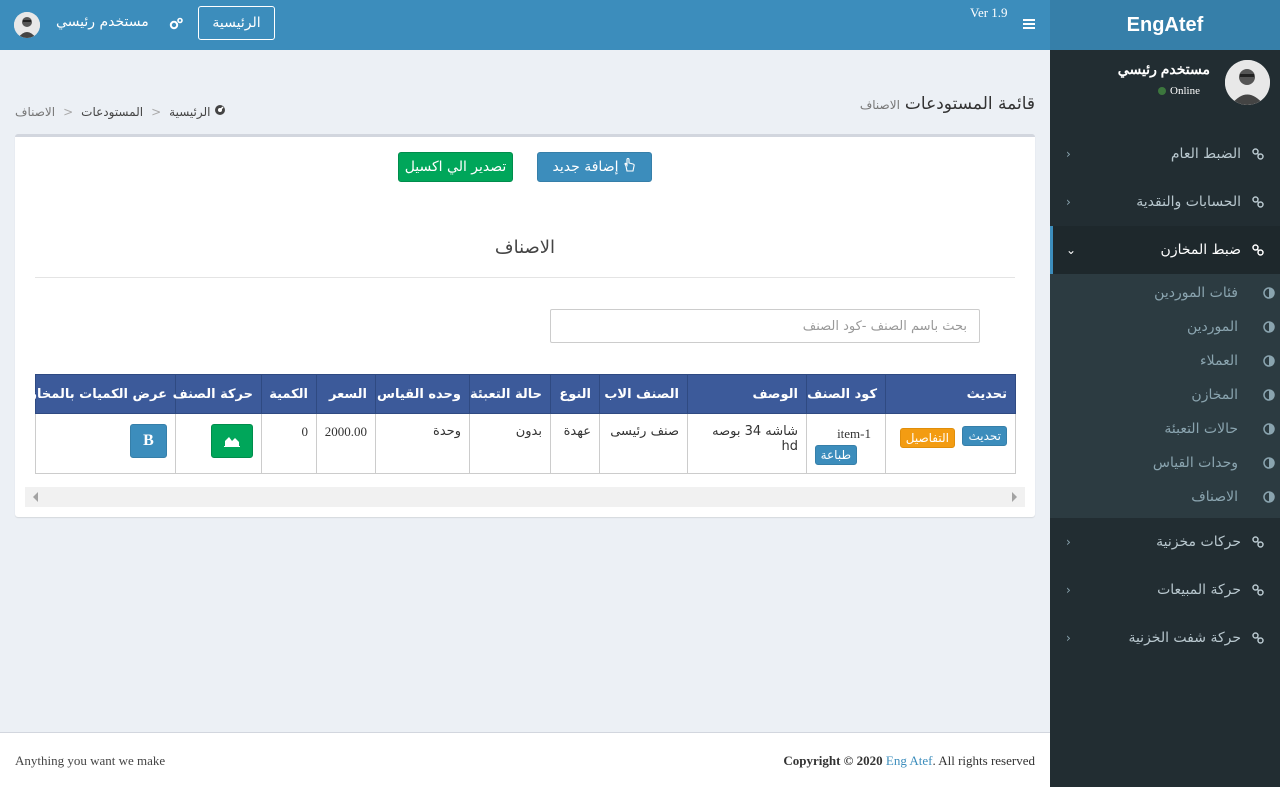 This screenshot has width=1280, height=787. Describe the element at coordinates (846, 394) in the screenshot. I see `col-header-code: كود الصنف` at that location.